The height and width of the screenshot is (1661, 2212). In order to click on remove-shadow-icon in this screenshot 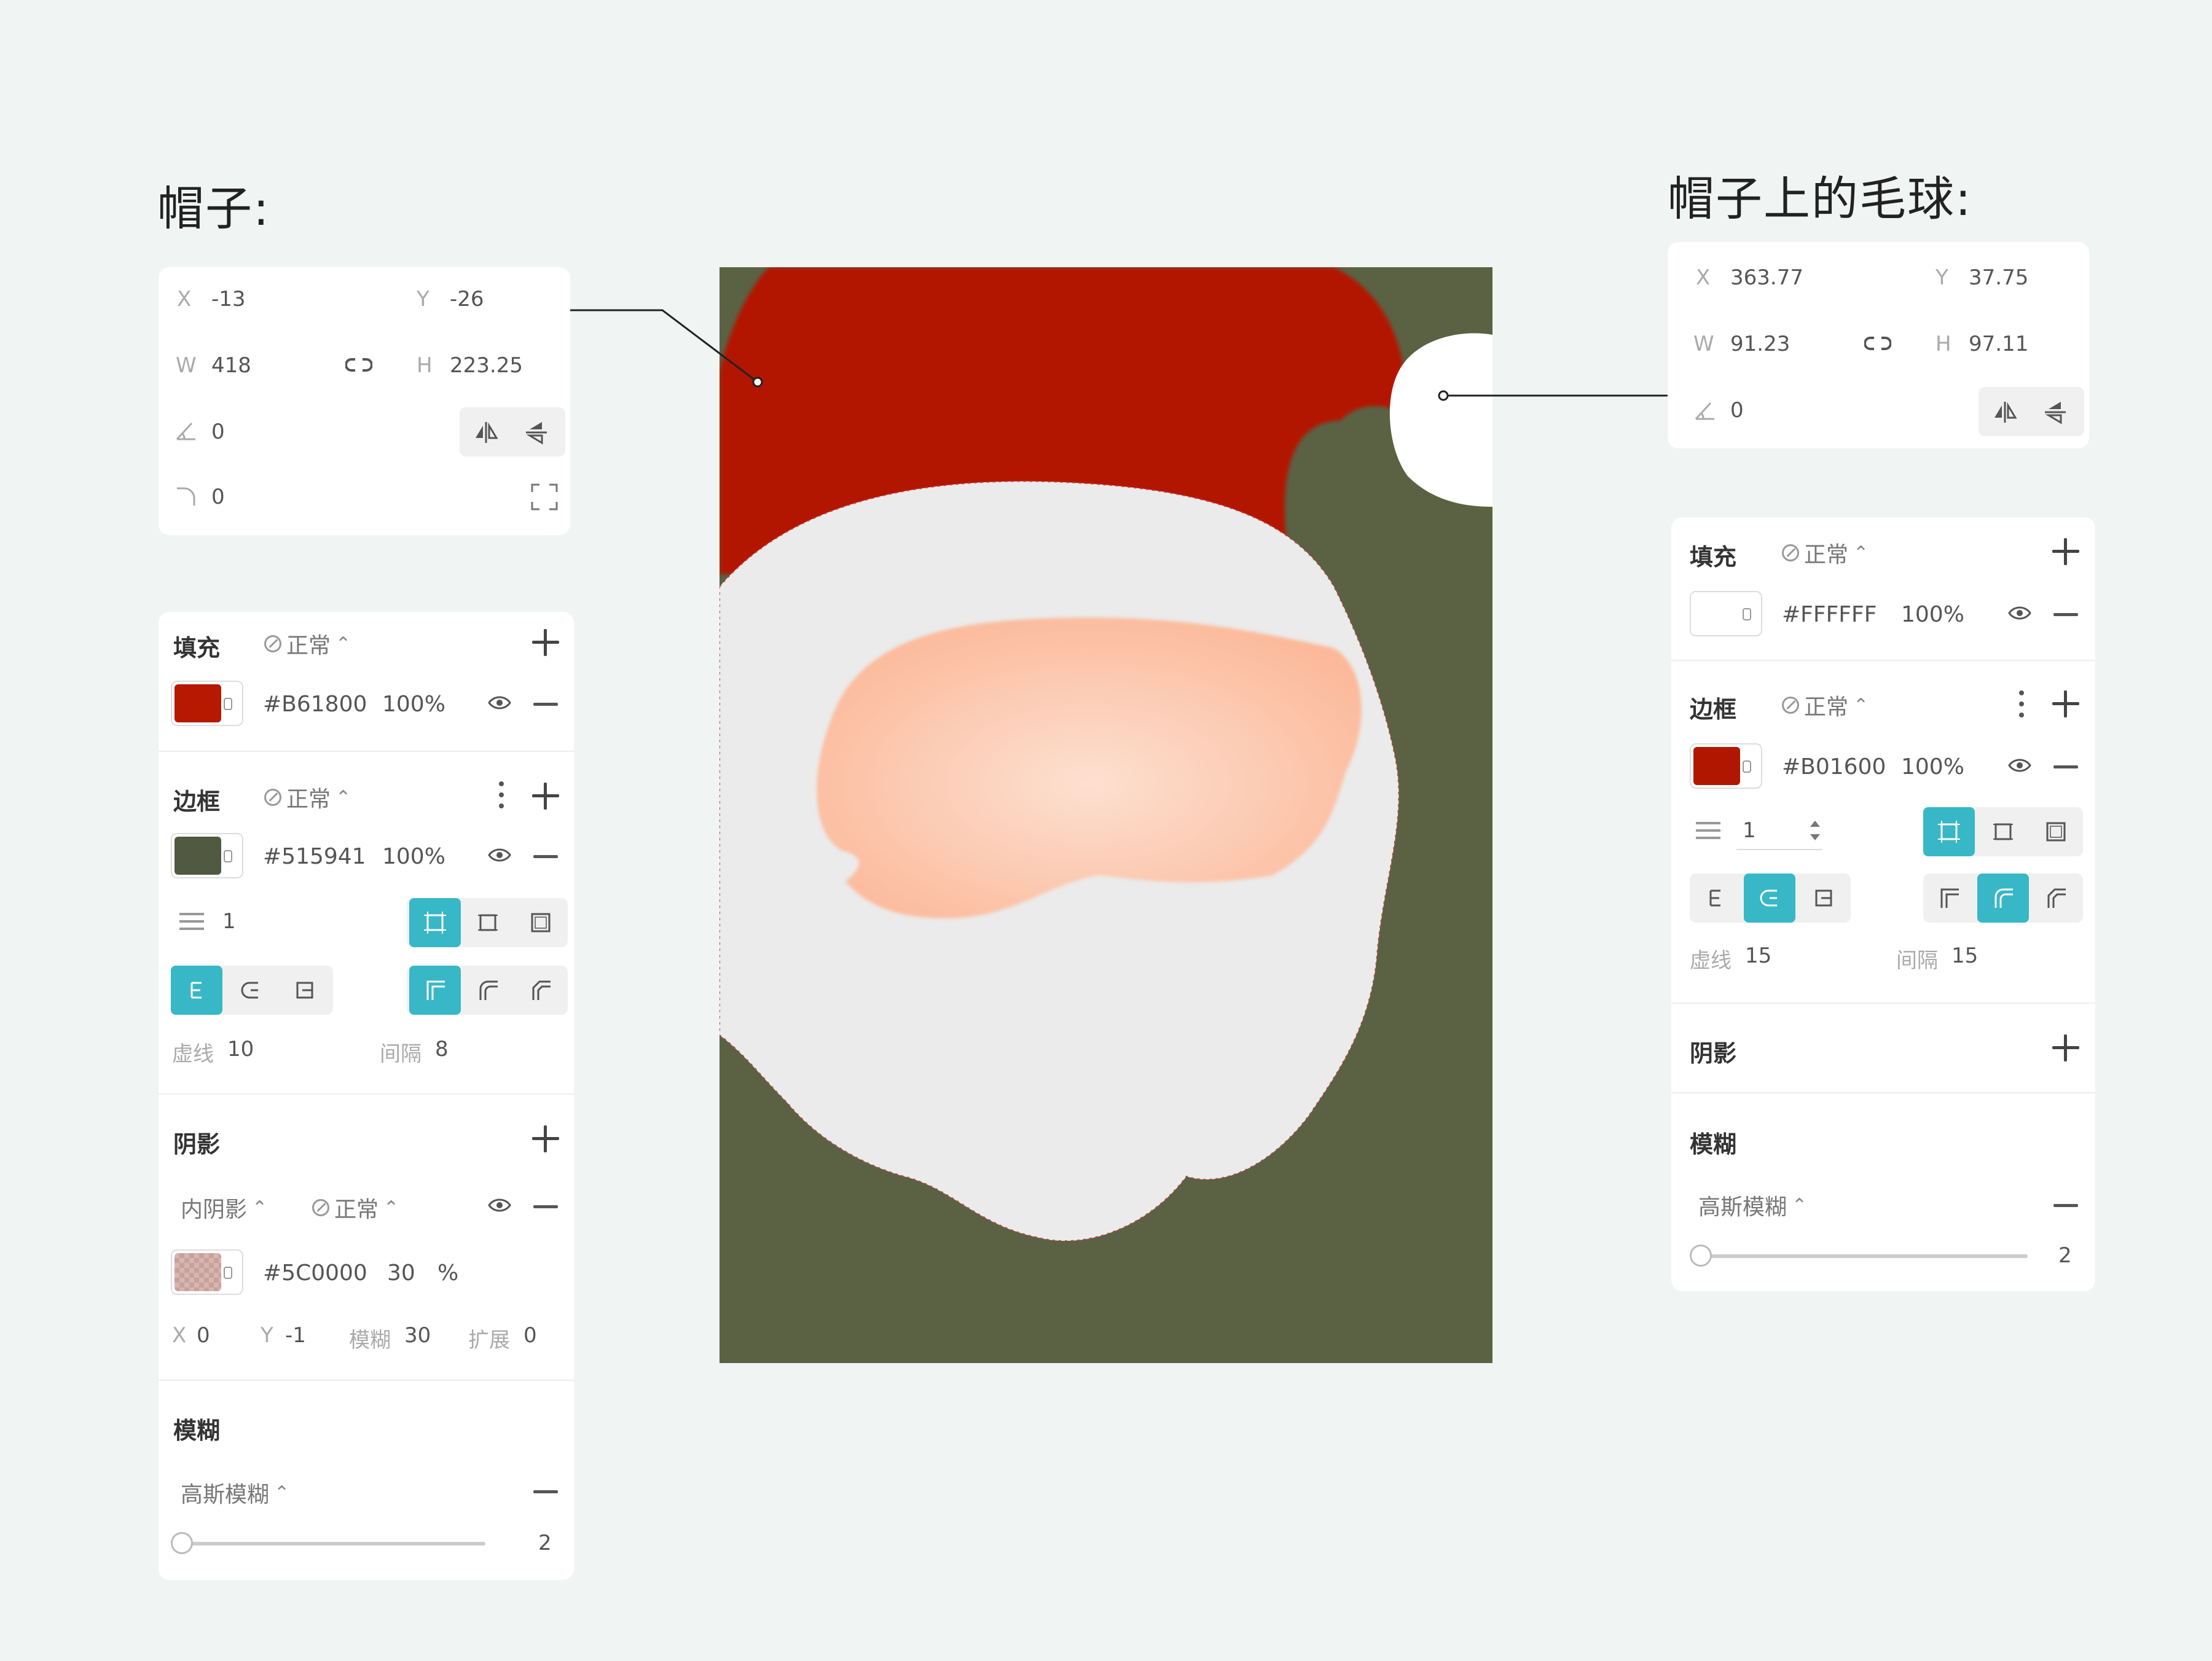, I will do `click(545, 1206)`.